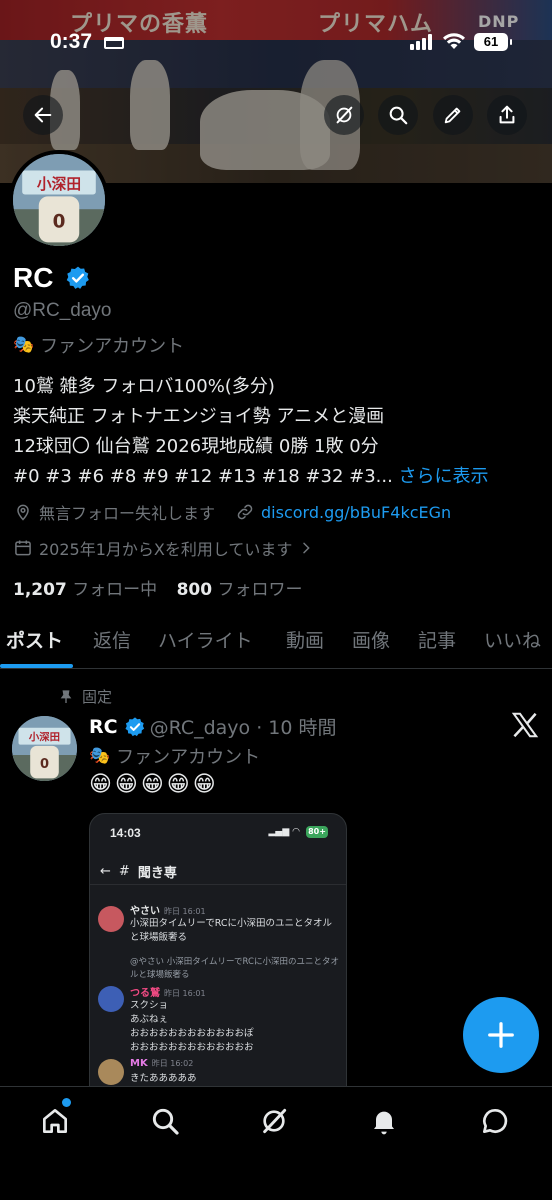 The height and width of the screenshot is (1200, 552). What do you see at coordinates (97, 697) in the screenshot?
I see `pinned-text: 固定` at bounding box center [97, 697].